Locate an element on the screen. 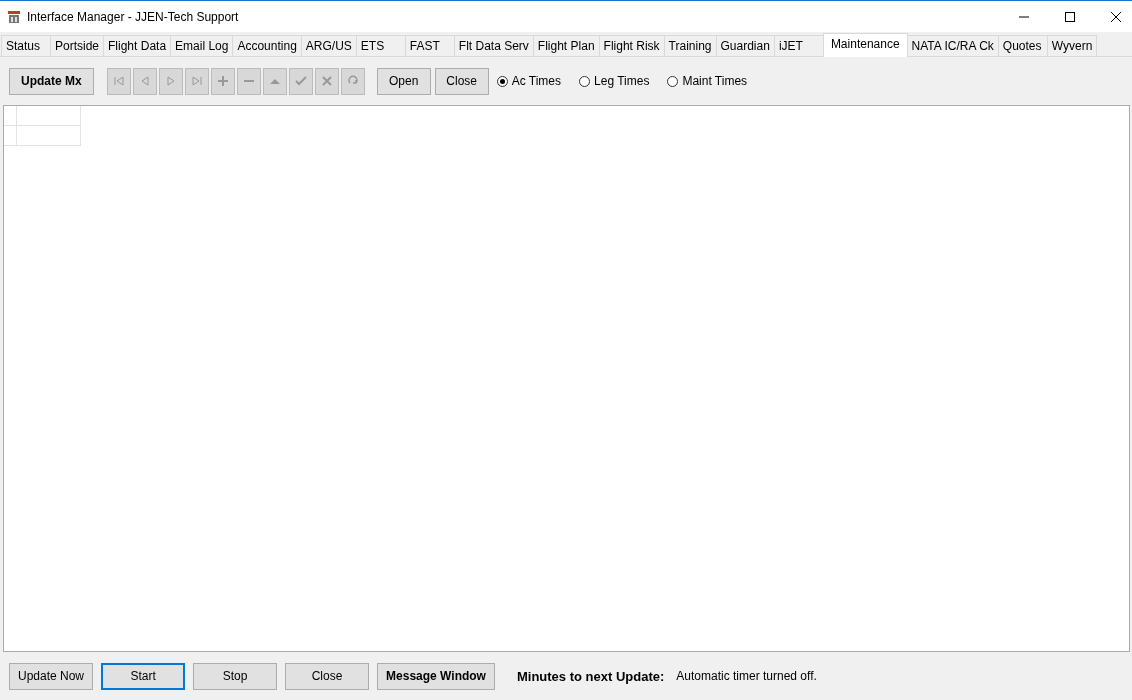  checkmark-icon is located at coordinates (300, 81).